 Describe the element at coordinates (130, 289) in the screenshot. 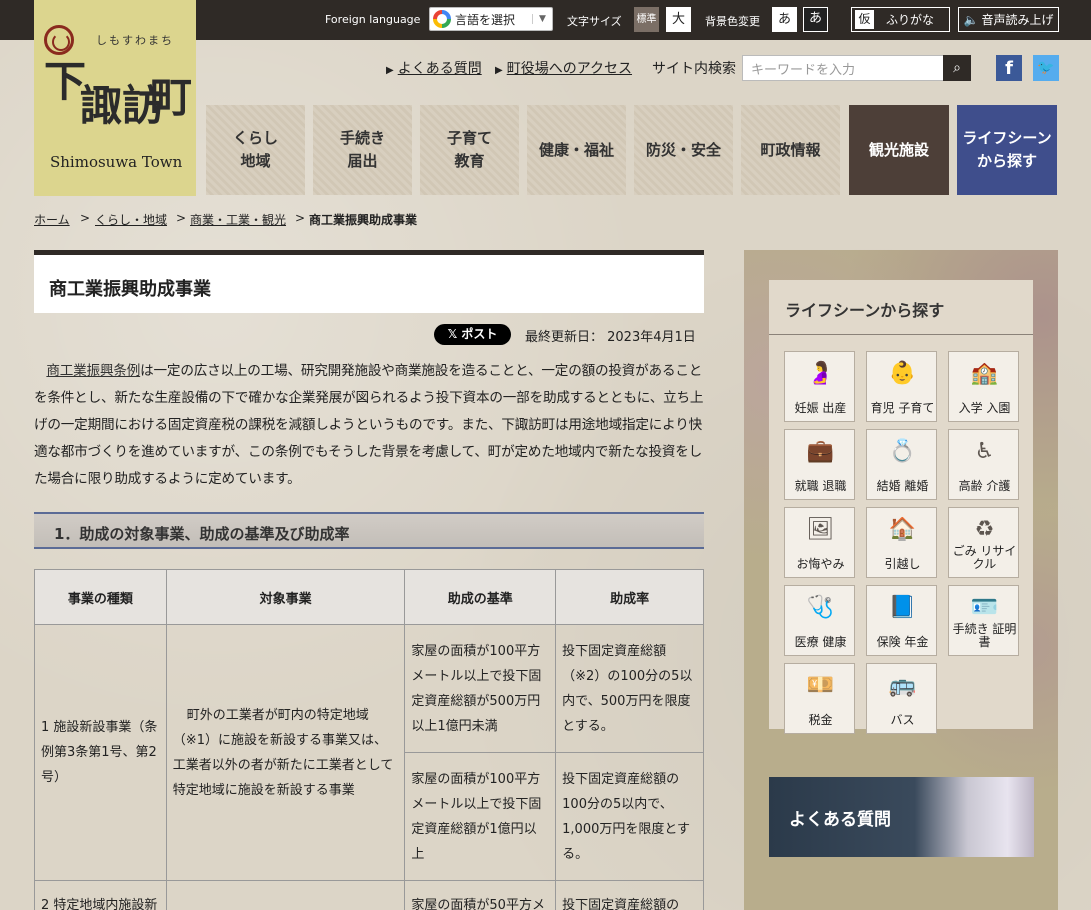

I see `page-title: 商工業振興助成事業` at that location.